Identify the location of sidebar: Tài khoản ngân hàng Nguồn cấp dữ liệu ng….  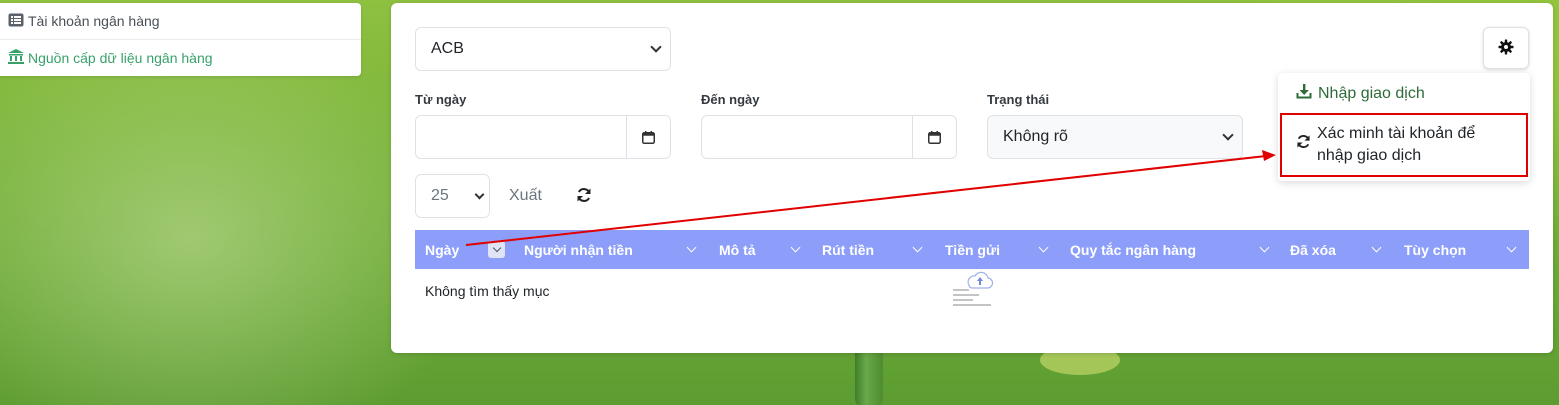
(180, 39).